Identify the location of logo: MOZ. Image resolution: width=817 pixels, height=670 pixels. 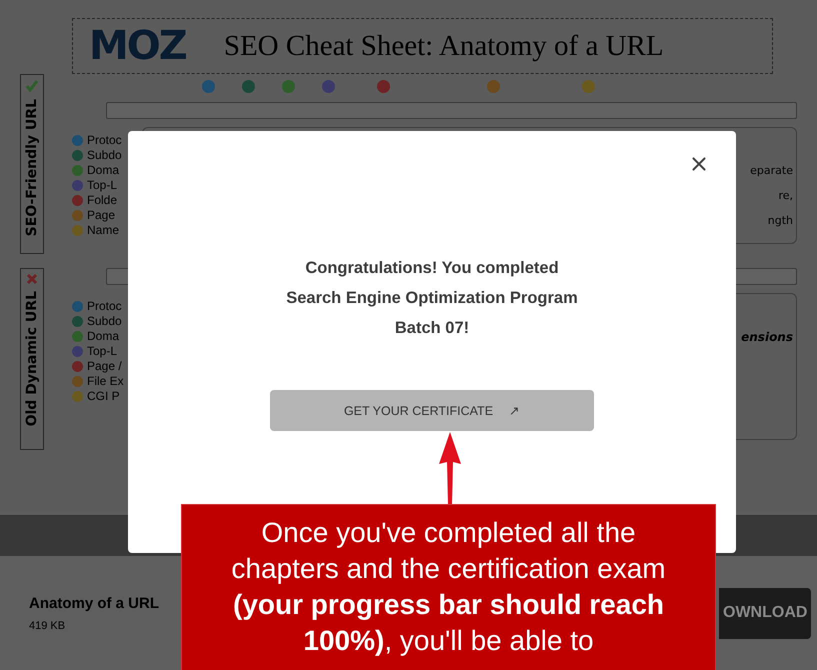
(137, 46).